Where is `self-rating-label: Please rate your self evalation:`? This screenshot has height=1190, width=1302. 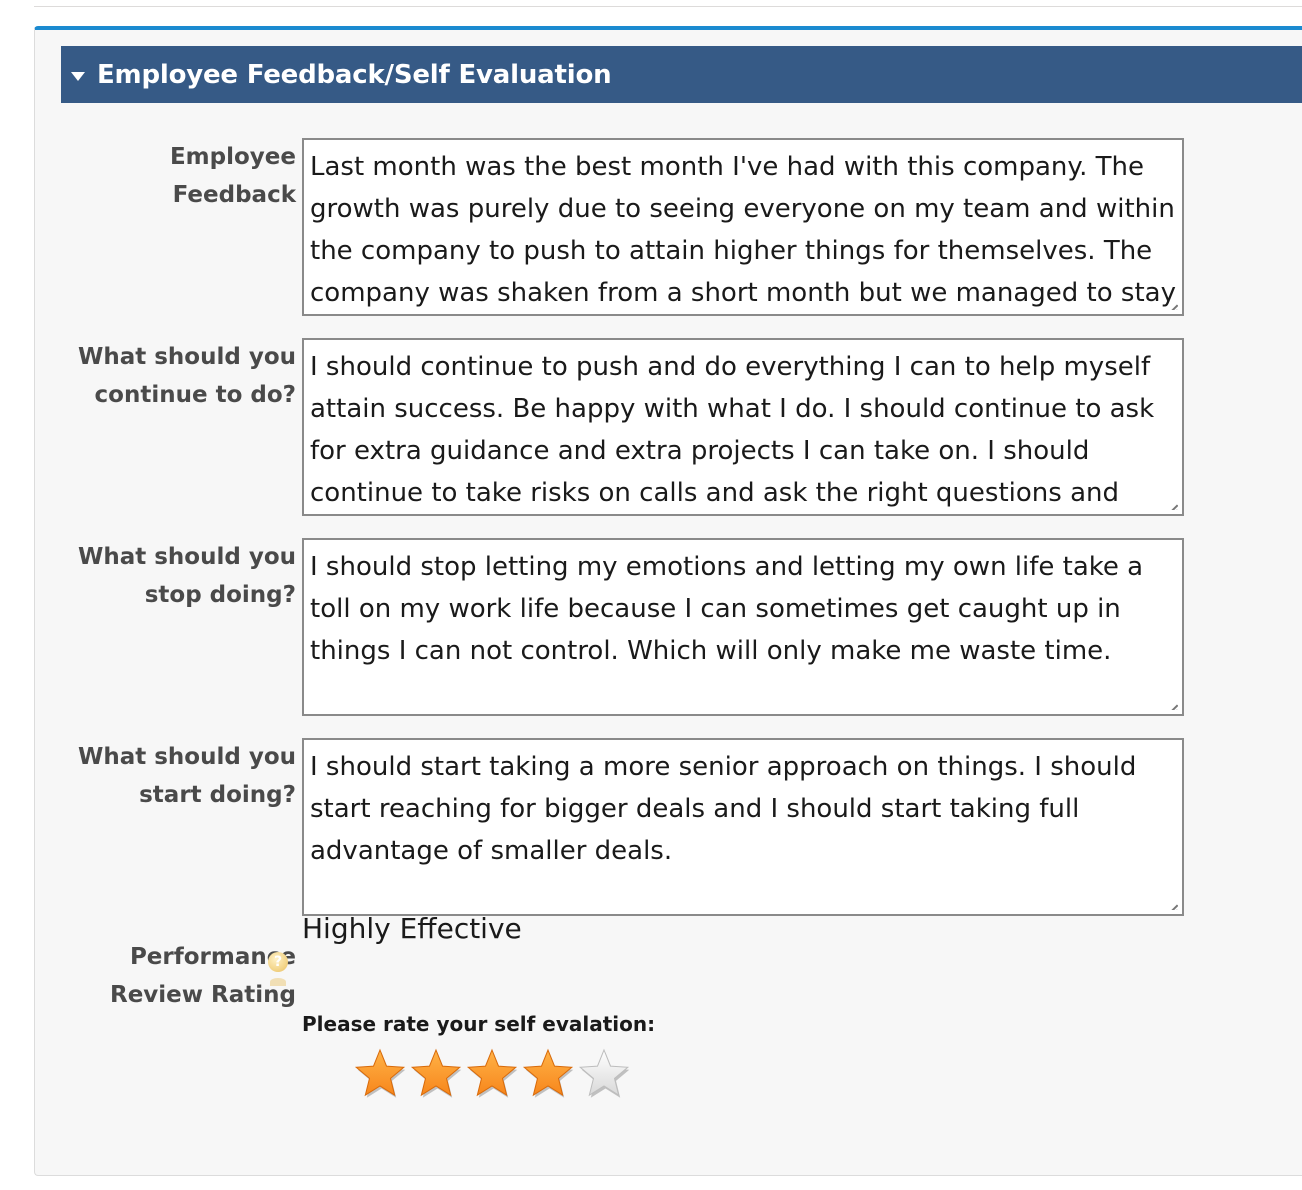 self-rating-label: Please rate your self evalation: is located at coordinates (479, 1024).